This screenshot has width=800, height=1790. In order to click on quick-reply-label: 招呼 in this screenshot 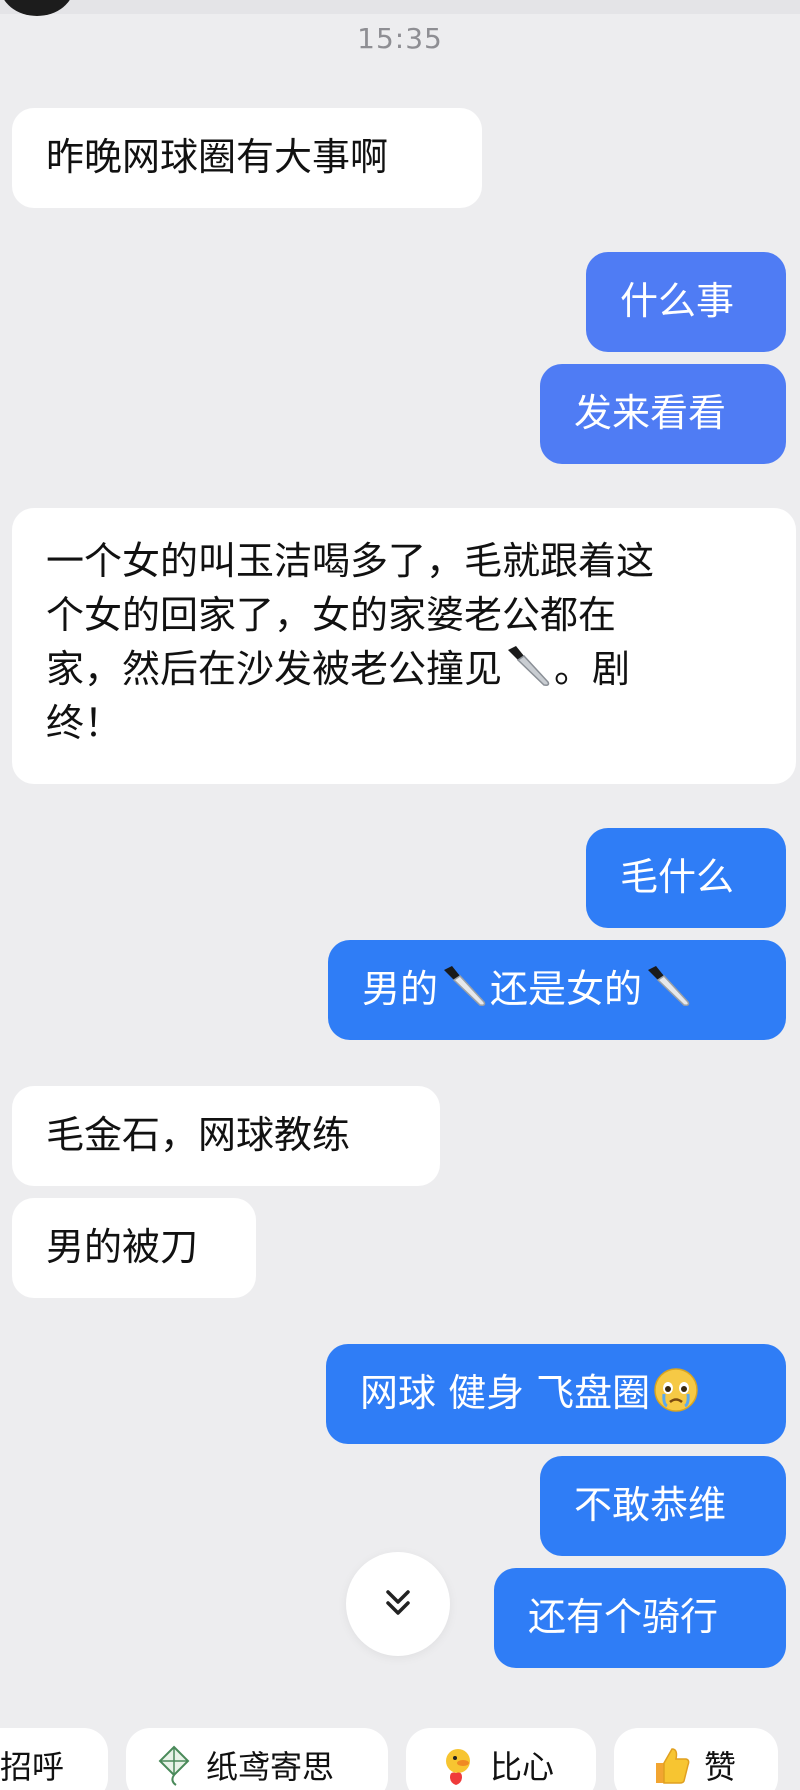, I will do `click(32, 1767)`.